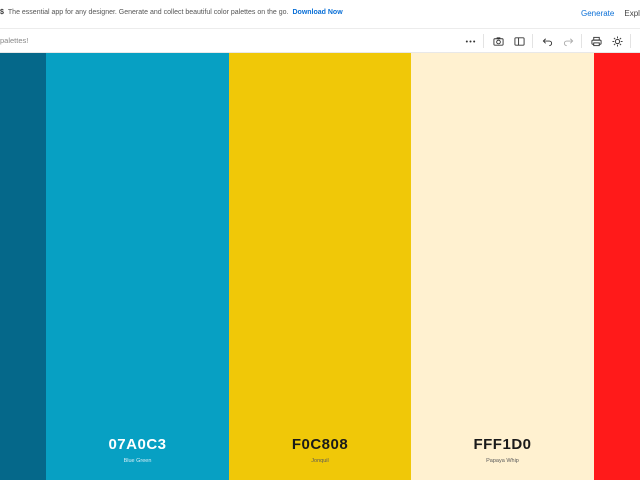 Image resolution: width=640 pixels, height=480 pixels. Describe the element at coordinates (596, 41) in the screenshot. I see `printer-icon` at that location.